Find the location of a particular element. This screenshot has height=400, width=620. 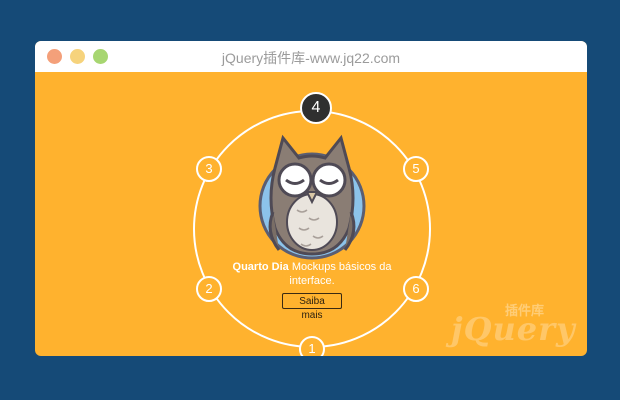

step-node-2: 2 is located at coordinates (209, 289).